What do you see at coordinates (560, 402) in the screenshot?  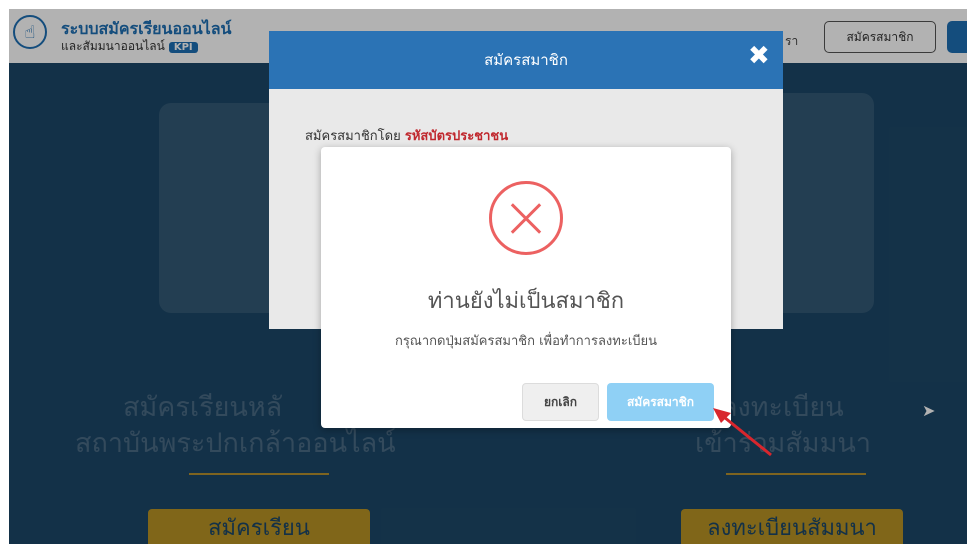 I see `cancel-button: ยกเลิก` at bounding box center [560, 402].